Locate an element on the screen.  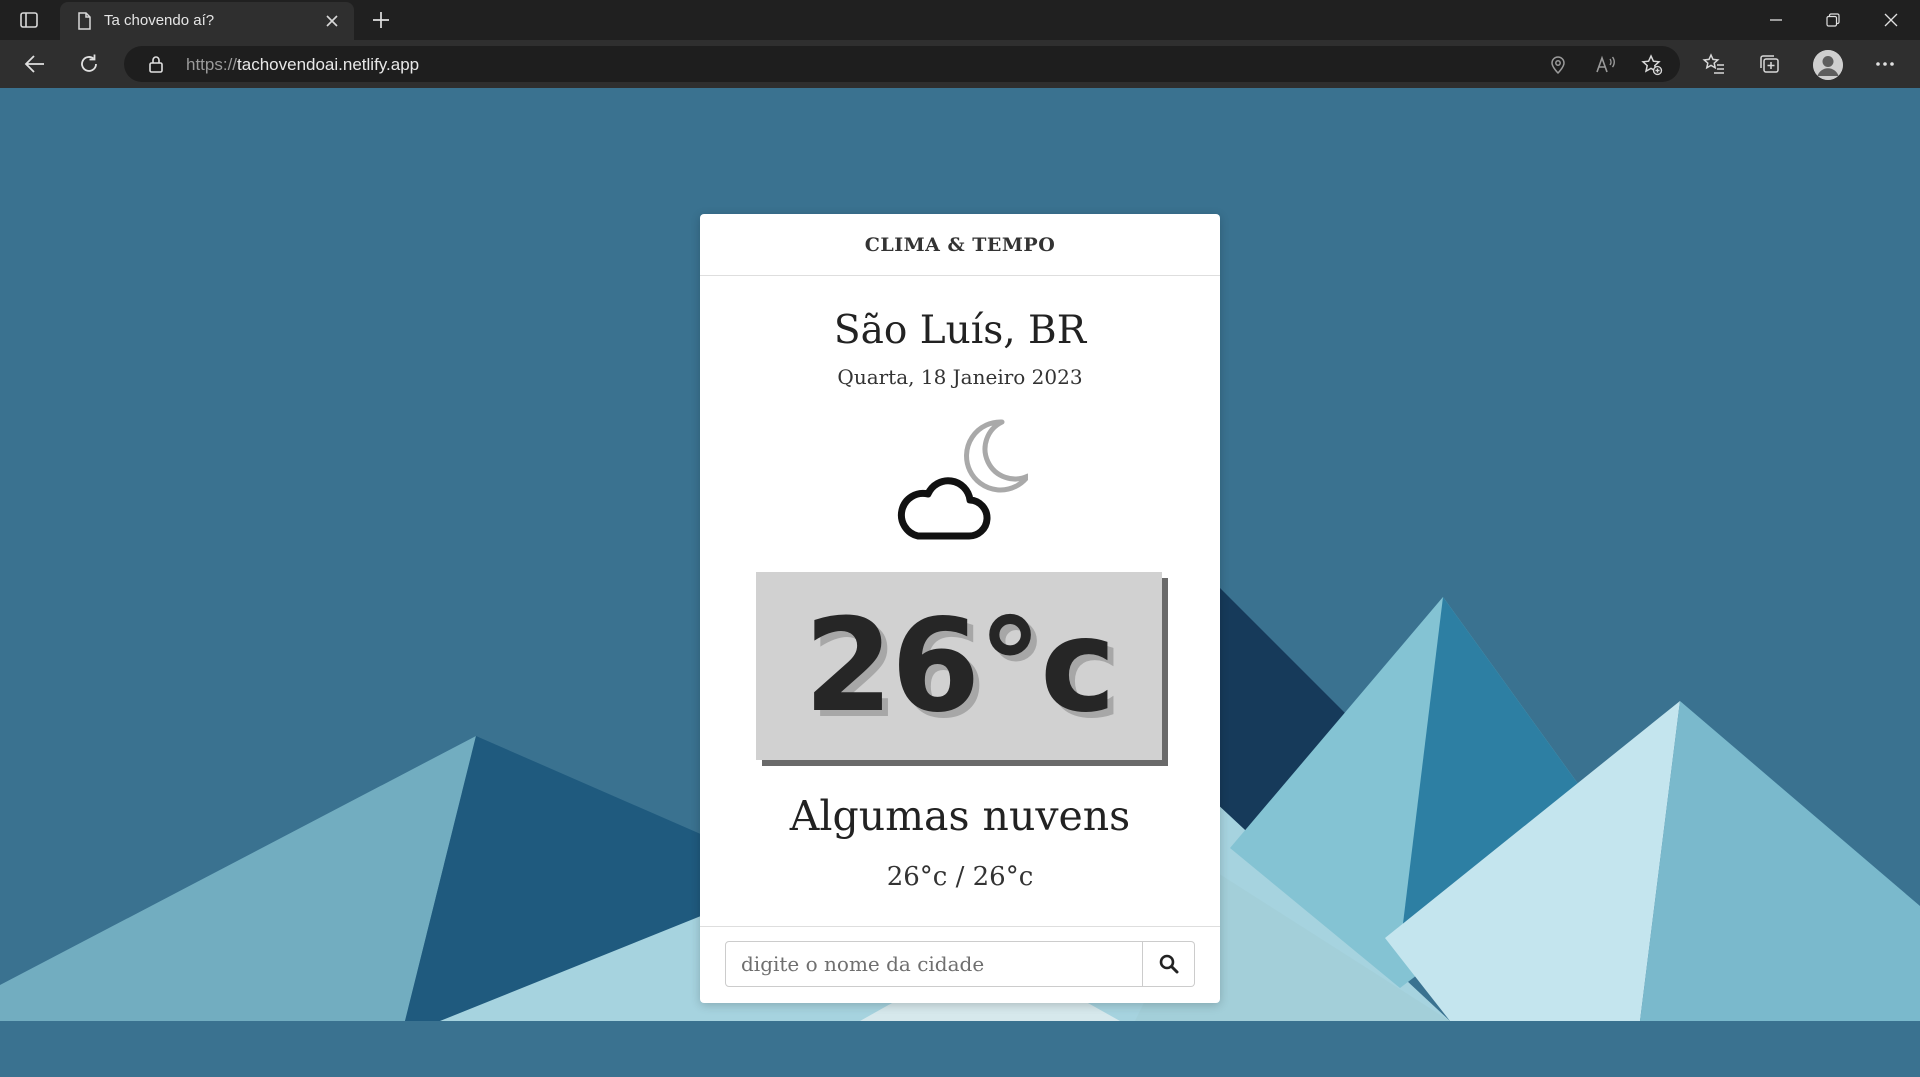
tab-title: Ta chovendo aí? is located at coordinates (159, 20).